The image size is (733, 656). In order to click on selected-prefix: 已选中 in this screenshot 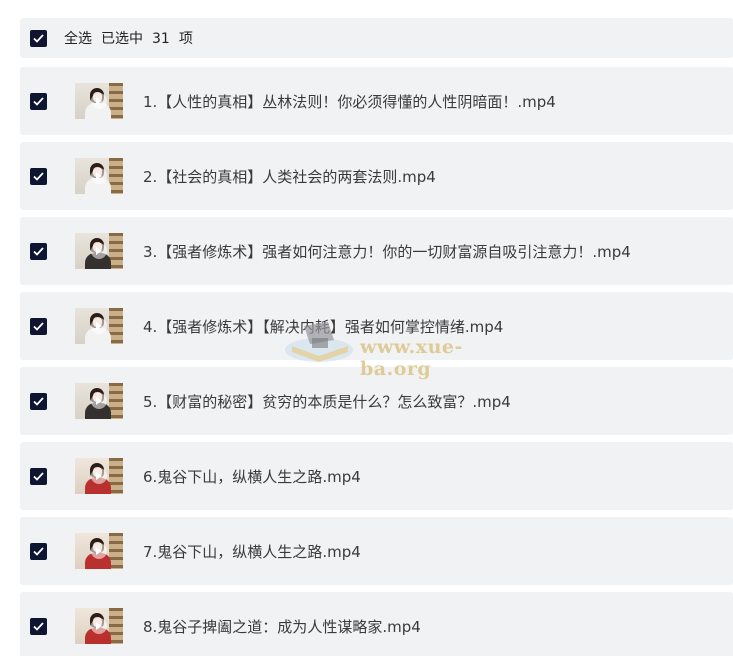, I will do `click(122, 39)`.